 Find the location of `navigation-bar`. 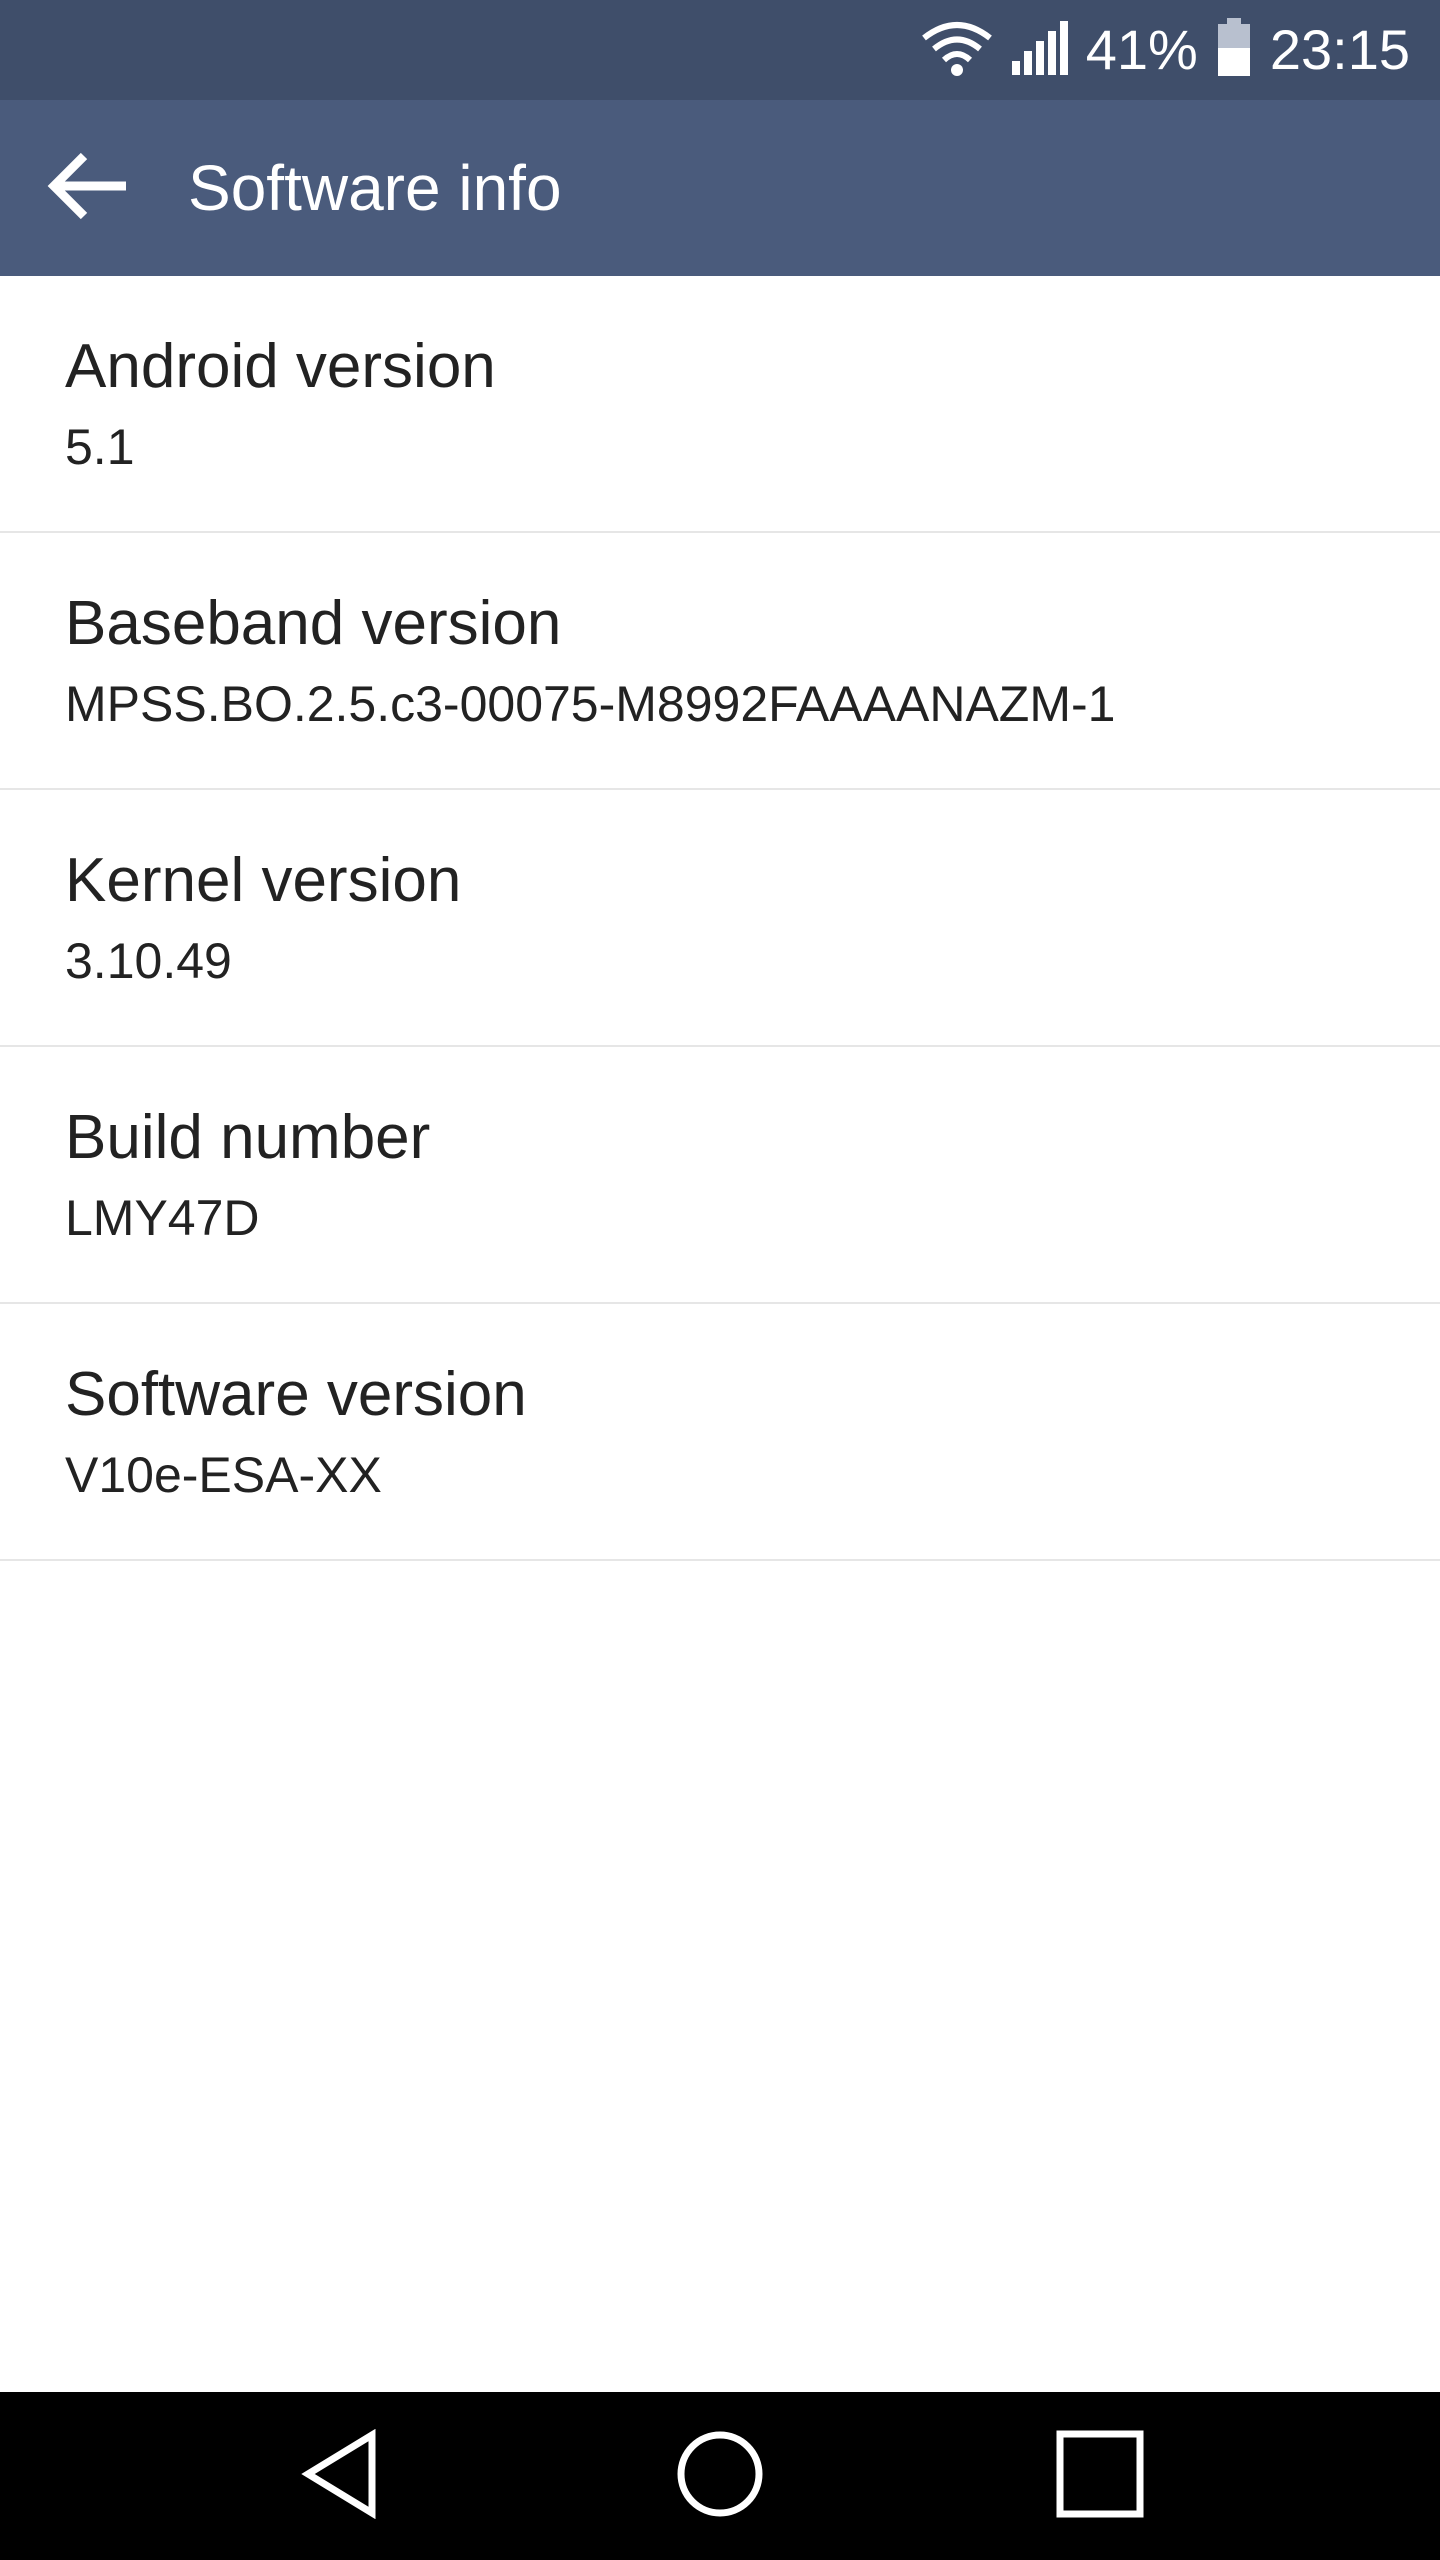

navigation-bar is located at coordinates (720, 2476).